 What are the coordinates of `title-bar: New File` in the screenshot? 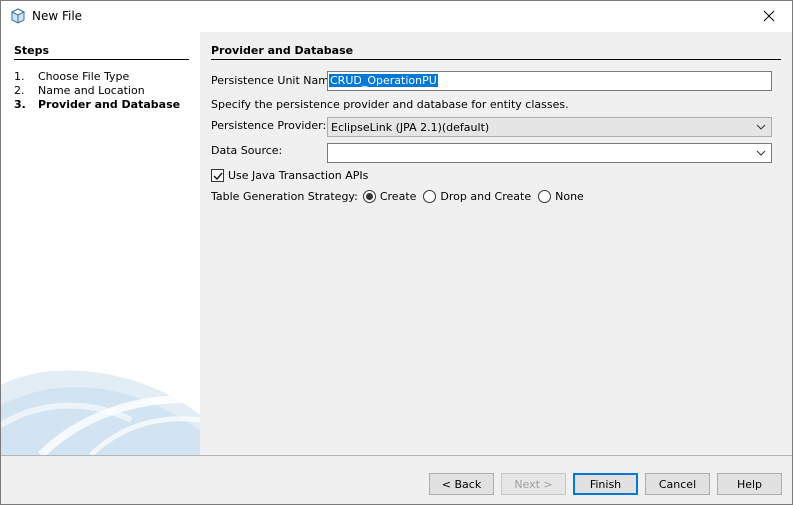 It's located at (396, 16).